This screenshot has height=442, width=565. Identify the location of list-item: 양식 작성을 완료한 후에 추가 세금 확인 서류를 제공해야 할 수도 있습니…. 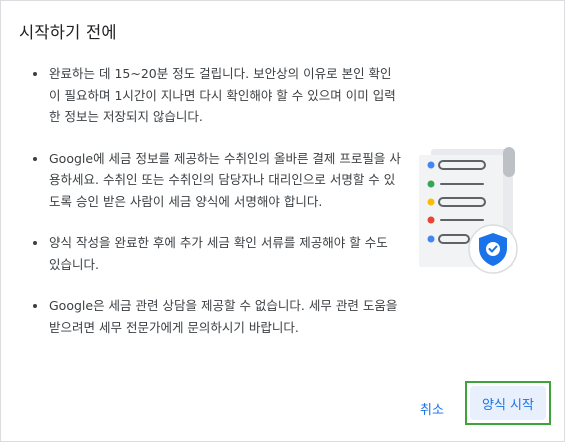
(217, 253).